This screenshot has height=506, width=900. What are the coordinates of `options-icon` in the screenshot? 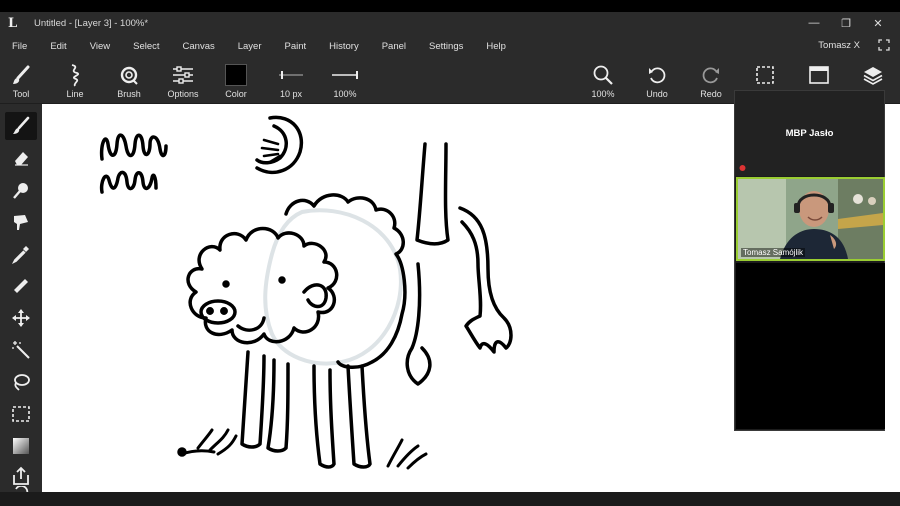 It's located at (183, 75).